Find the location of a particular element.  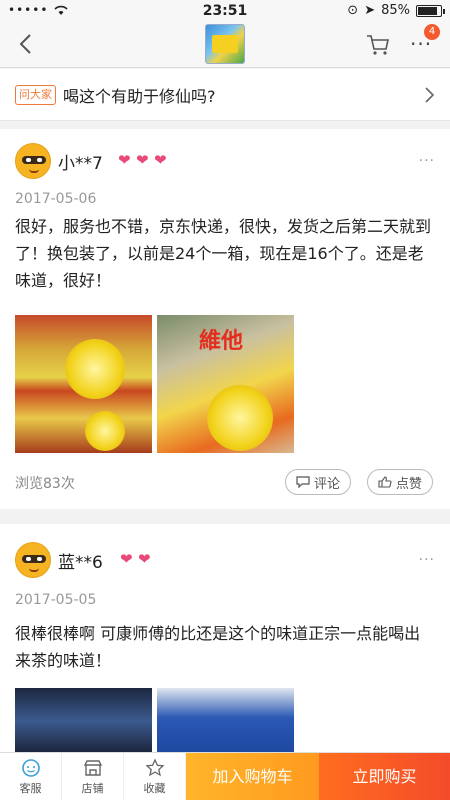

bottom-action-bar: 客服 店铺 收藏 加入购物车 立即购买 is located at coordinates (225, 776).